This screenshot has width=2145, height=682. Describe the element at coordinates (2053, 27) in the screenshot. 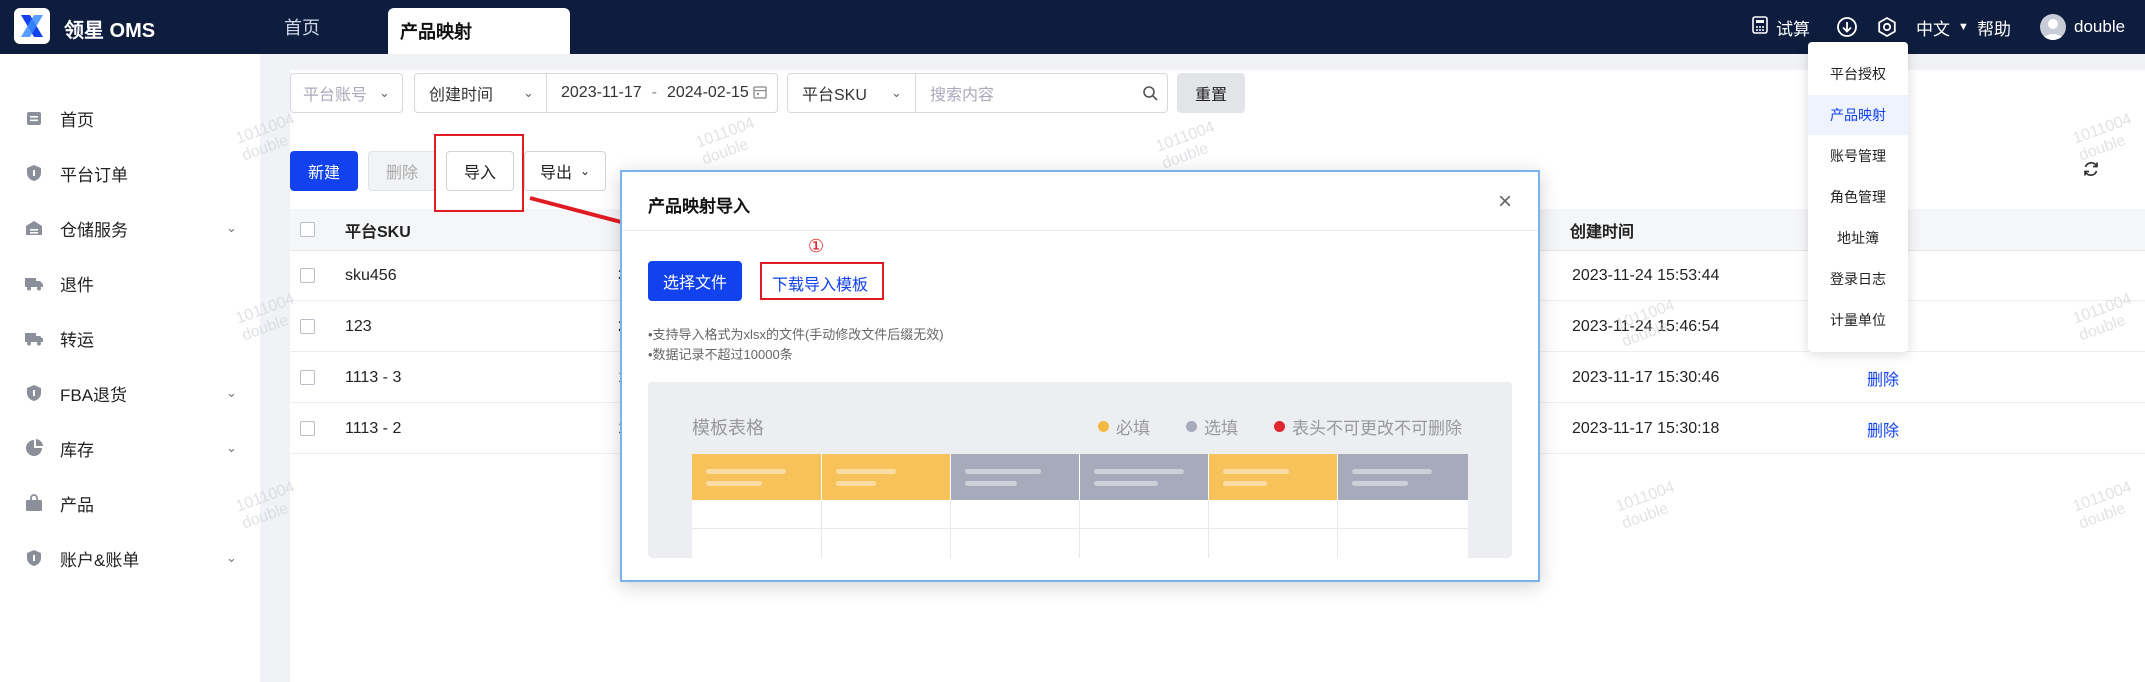

I see `avatar` at that location.